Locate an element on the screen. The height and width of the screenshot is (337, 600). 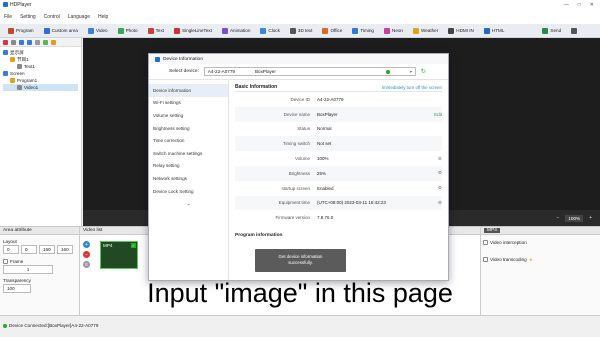
toolbar-hdmi-in-button: HDMI IN is located at coordinates (461, 30).